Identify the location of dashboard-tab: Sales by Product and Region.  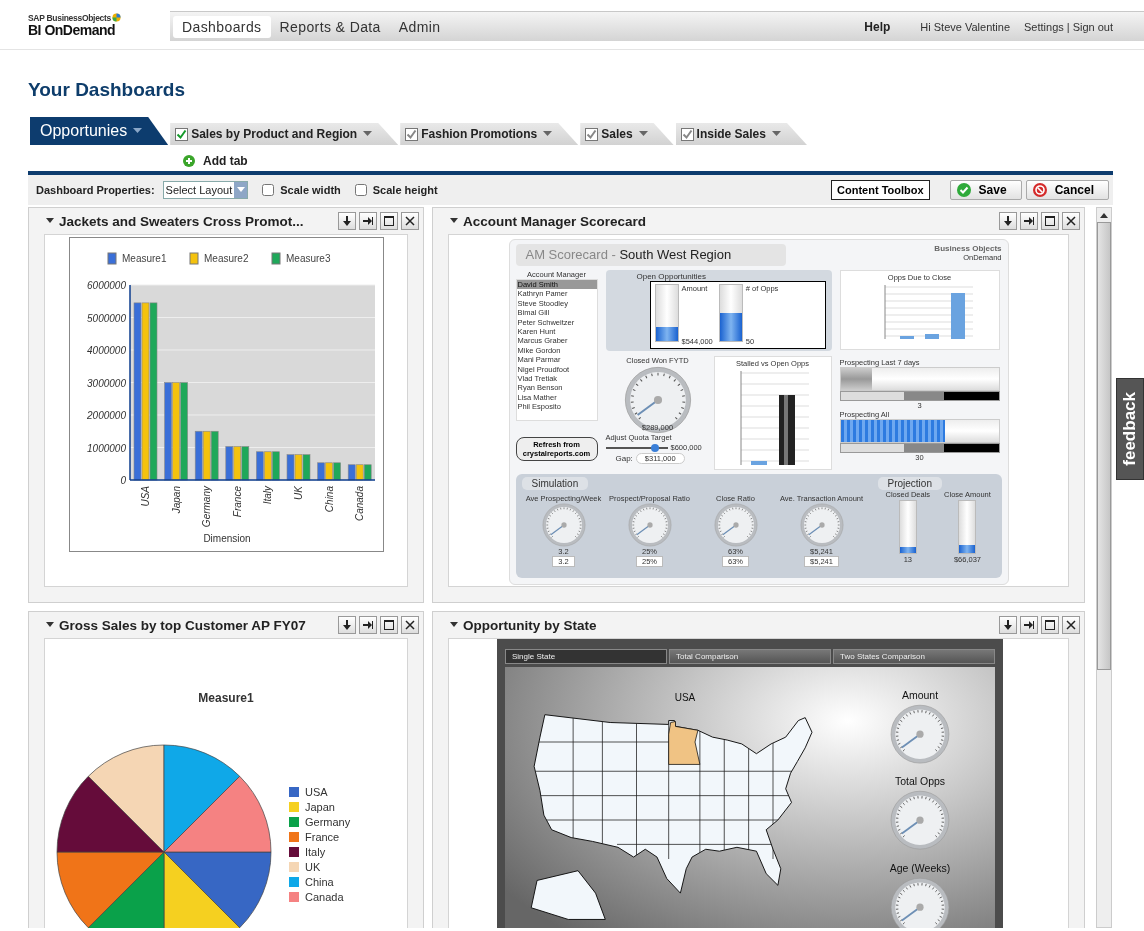
(284, 134).